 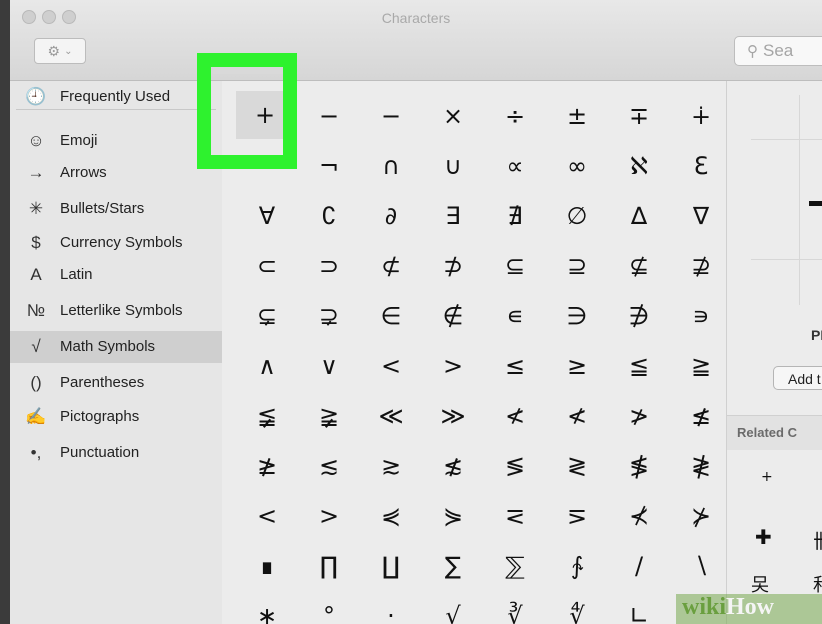 I want to click on character-cell: °, so click(x=329, y=607).